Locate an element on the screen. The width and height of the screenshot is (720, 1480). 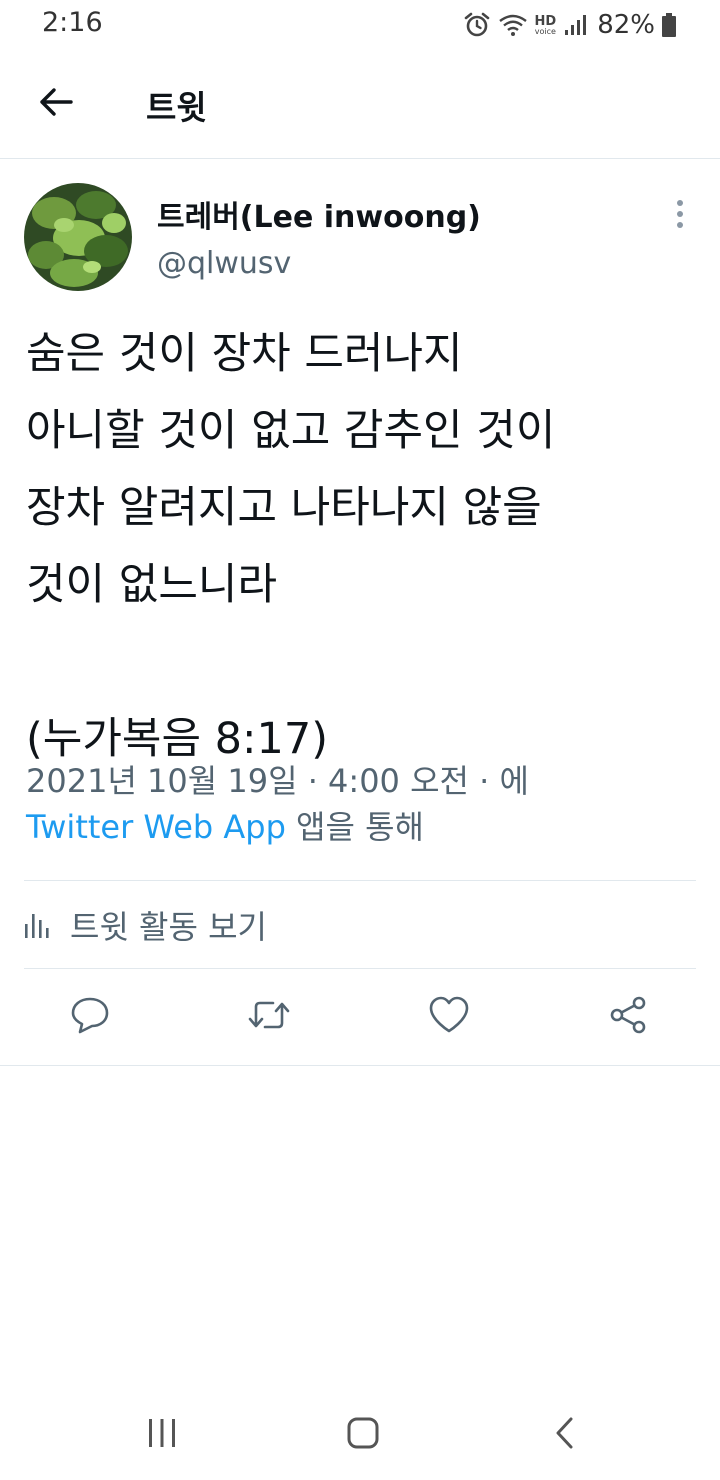
status-bar: 2:16 HD voice 82% is located at coordinates (360, 26).